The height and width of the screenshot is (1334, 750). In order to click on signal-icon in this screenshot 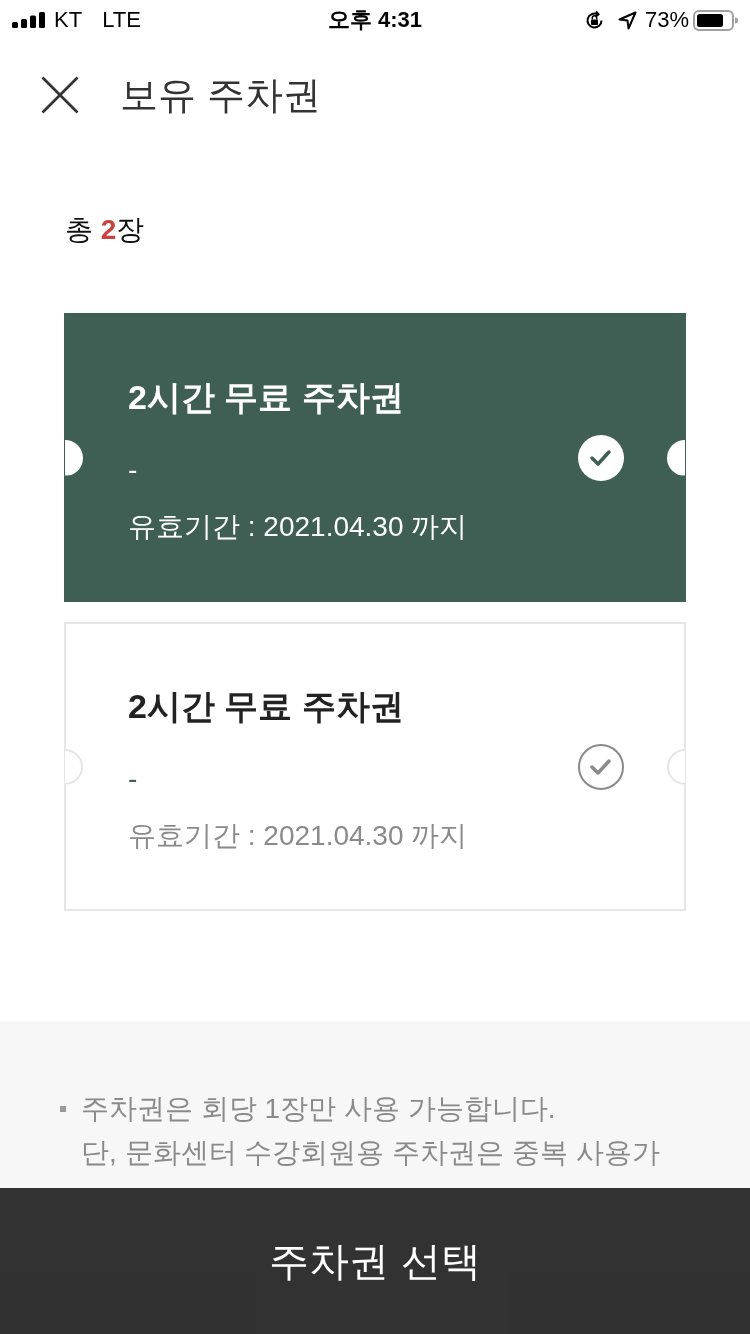, I will do `click(29, 20)`.